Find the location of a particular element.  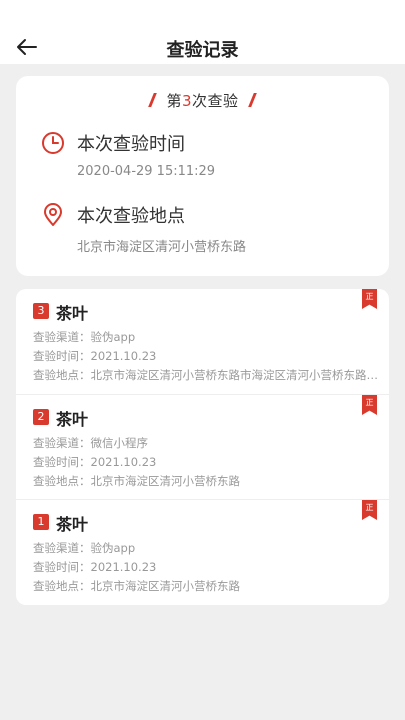

count-number: 3 is located at coordinates (187, 101).